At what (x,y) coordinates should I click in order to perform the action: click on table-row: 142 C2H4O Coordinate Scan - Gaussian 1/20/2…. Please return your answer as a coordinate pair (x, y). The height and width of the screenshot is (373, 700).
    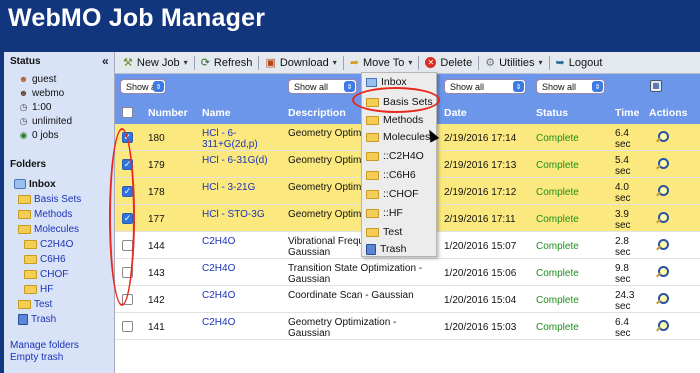
    Looking at the image, I should click on (407, 299).